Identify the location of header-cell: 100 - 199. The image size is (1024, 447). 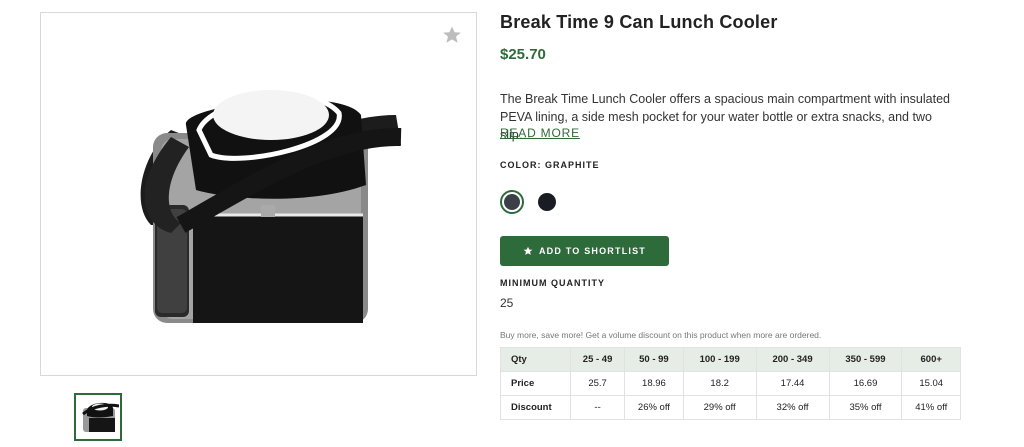
(719, 359).